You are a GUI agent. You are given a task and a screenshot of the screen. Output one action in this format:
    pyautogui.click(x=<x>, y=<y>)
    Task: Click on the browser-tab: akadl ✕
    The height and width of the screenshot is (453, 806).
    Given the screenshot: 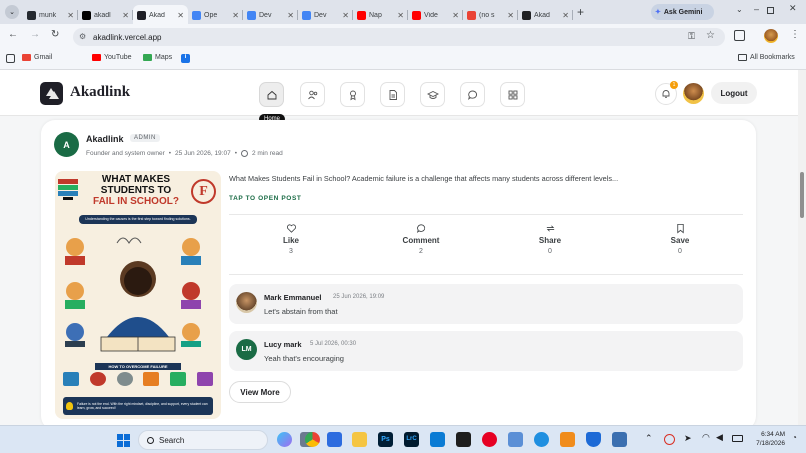 What is the action you would take?
    pyautogui.click(x=105, y=15)
    